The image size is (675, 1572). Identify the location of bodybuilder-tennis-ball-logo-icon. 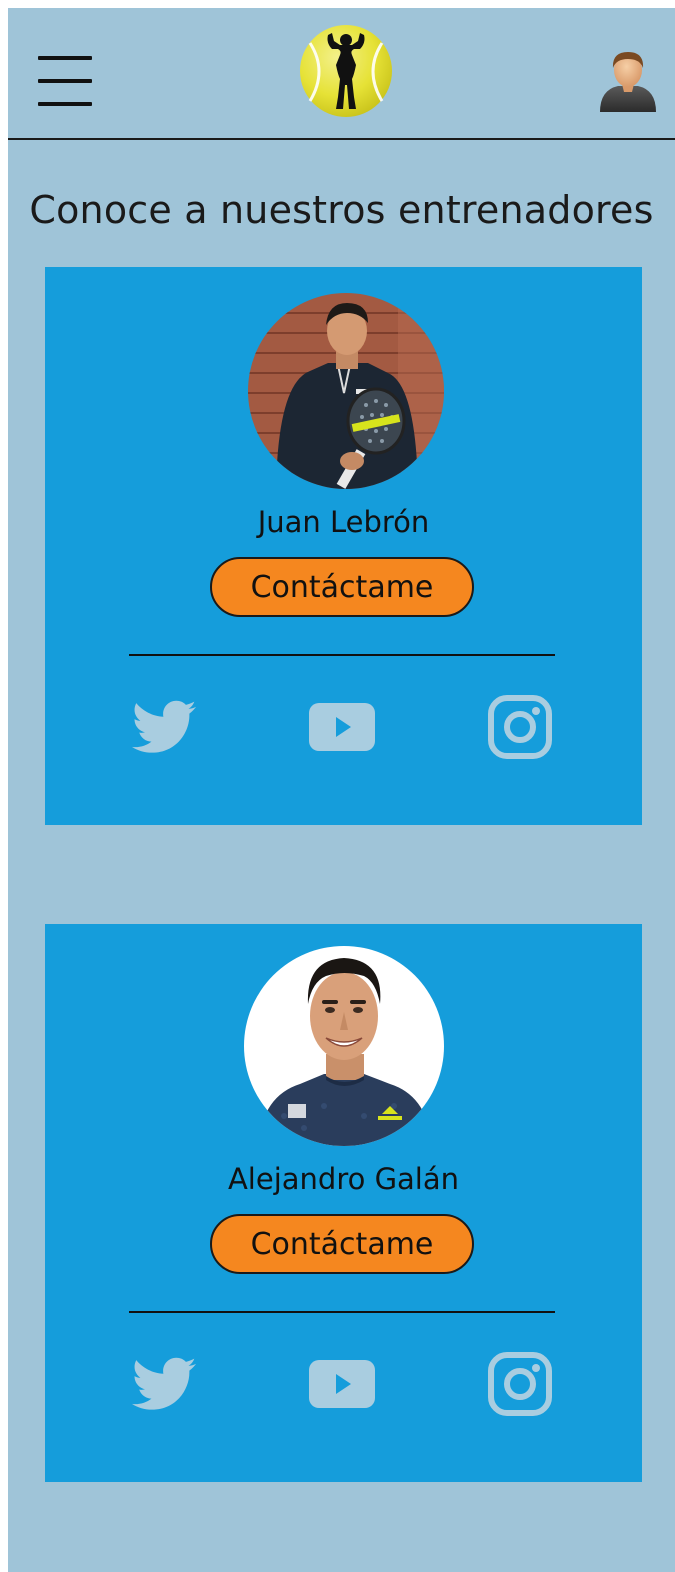
(346, 71).